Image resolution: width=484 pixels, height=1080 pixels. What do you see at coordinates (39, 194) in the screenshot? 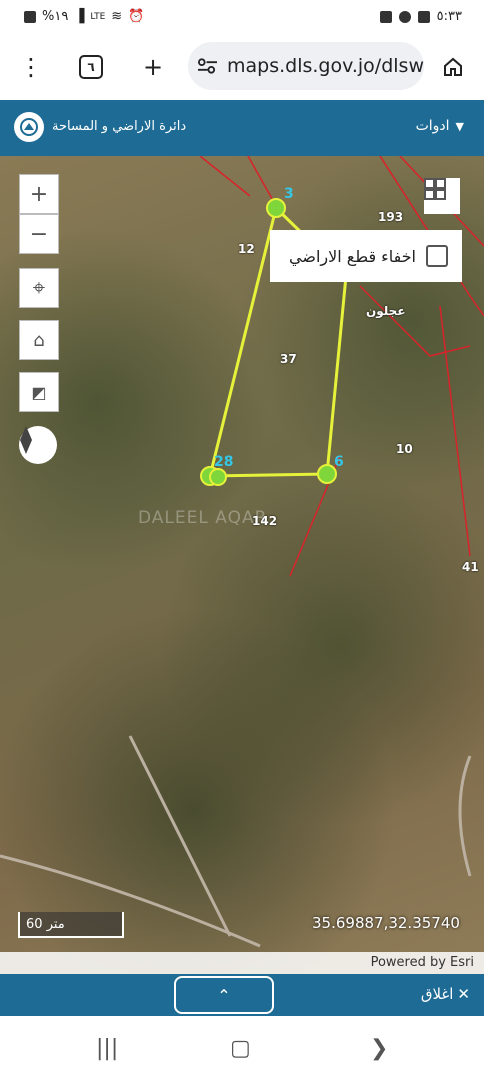
I see `zoom-in-button: +` at bounding box center [39, 194].